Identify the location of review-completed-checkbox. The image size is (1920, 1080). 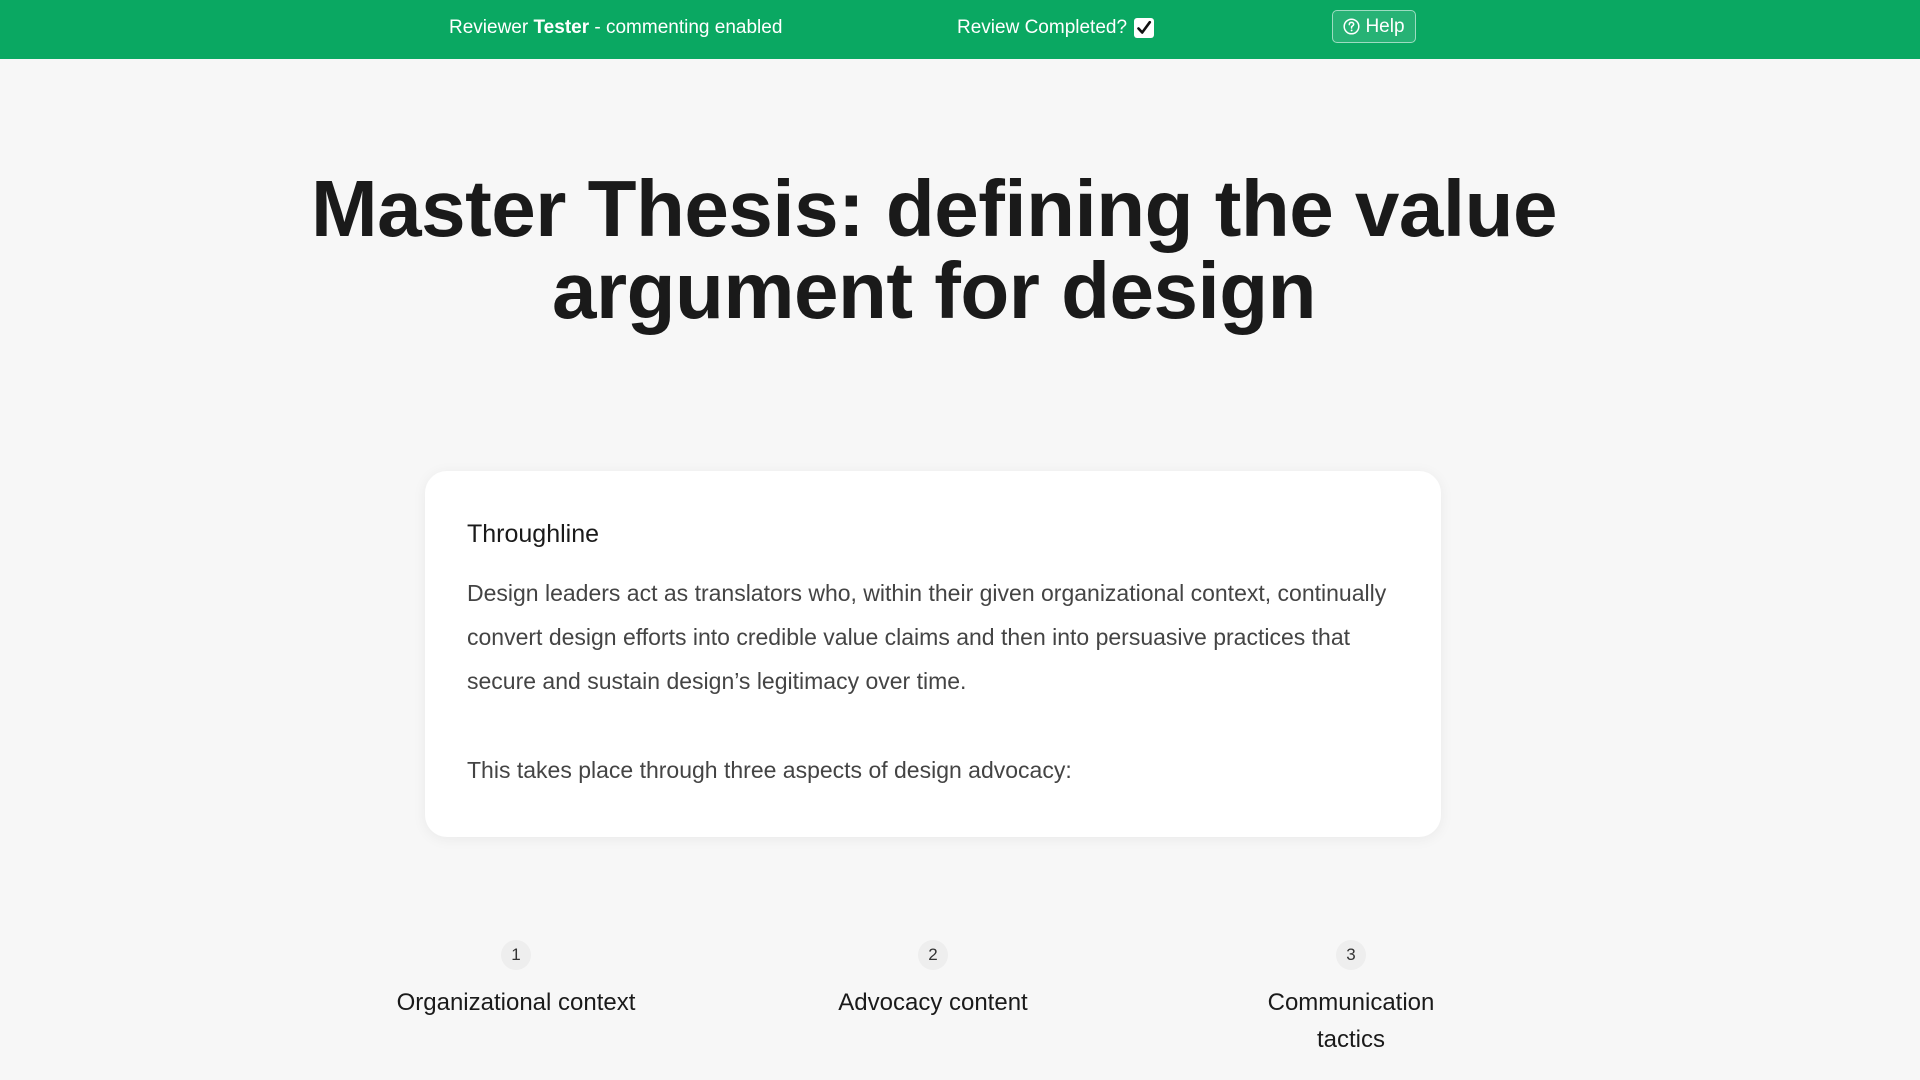
(1144, 28).